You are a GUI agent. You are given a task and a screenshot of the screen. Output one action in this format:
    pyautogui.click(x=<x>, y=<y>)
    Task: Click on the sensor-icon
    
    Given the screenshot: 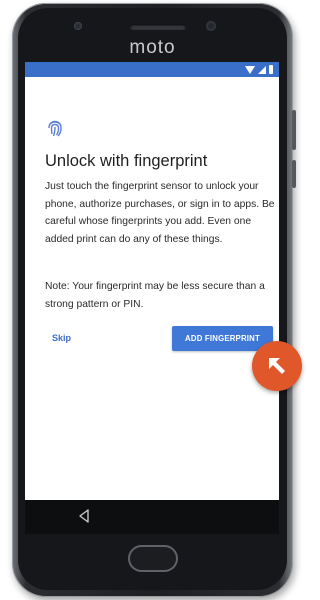 What is the action you would take?
    pyautogui.click(x=78, y=26)
    